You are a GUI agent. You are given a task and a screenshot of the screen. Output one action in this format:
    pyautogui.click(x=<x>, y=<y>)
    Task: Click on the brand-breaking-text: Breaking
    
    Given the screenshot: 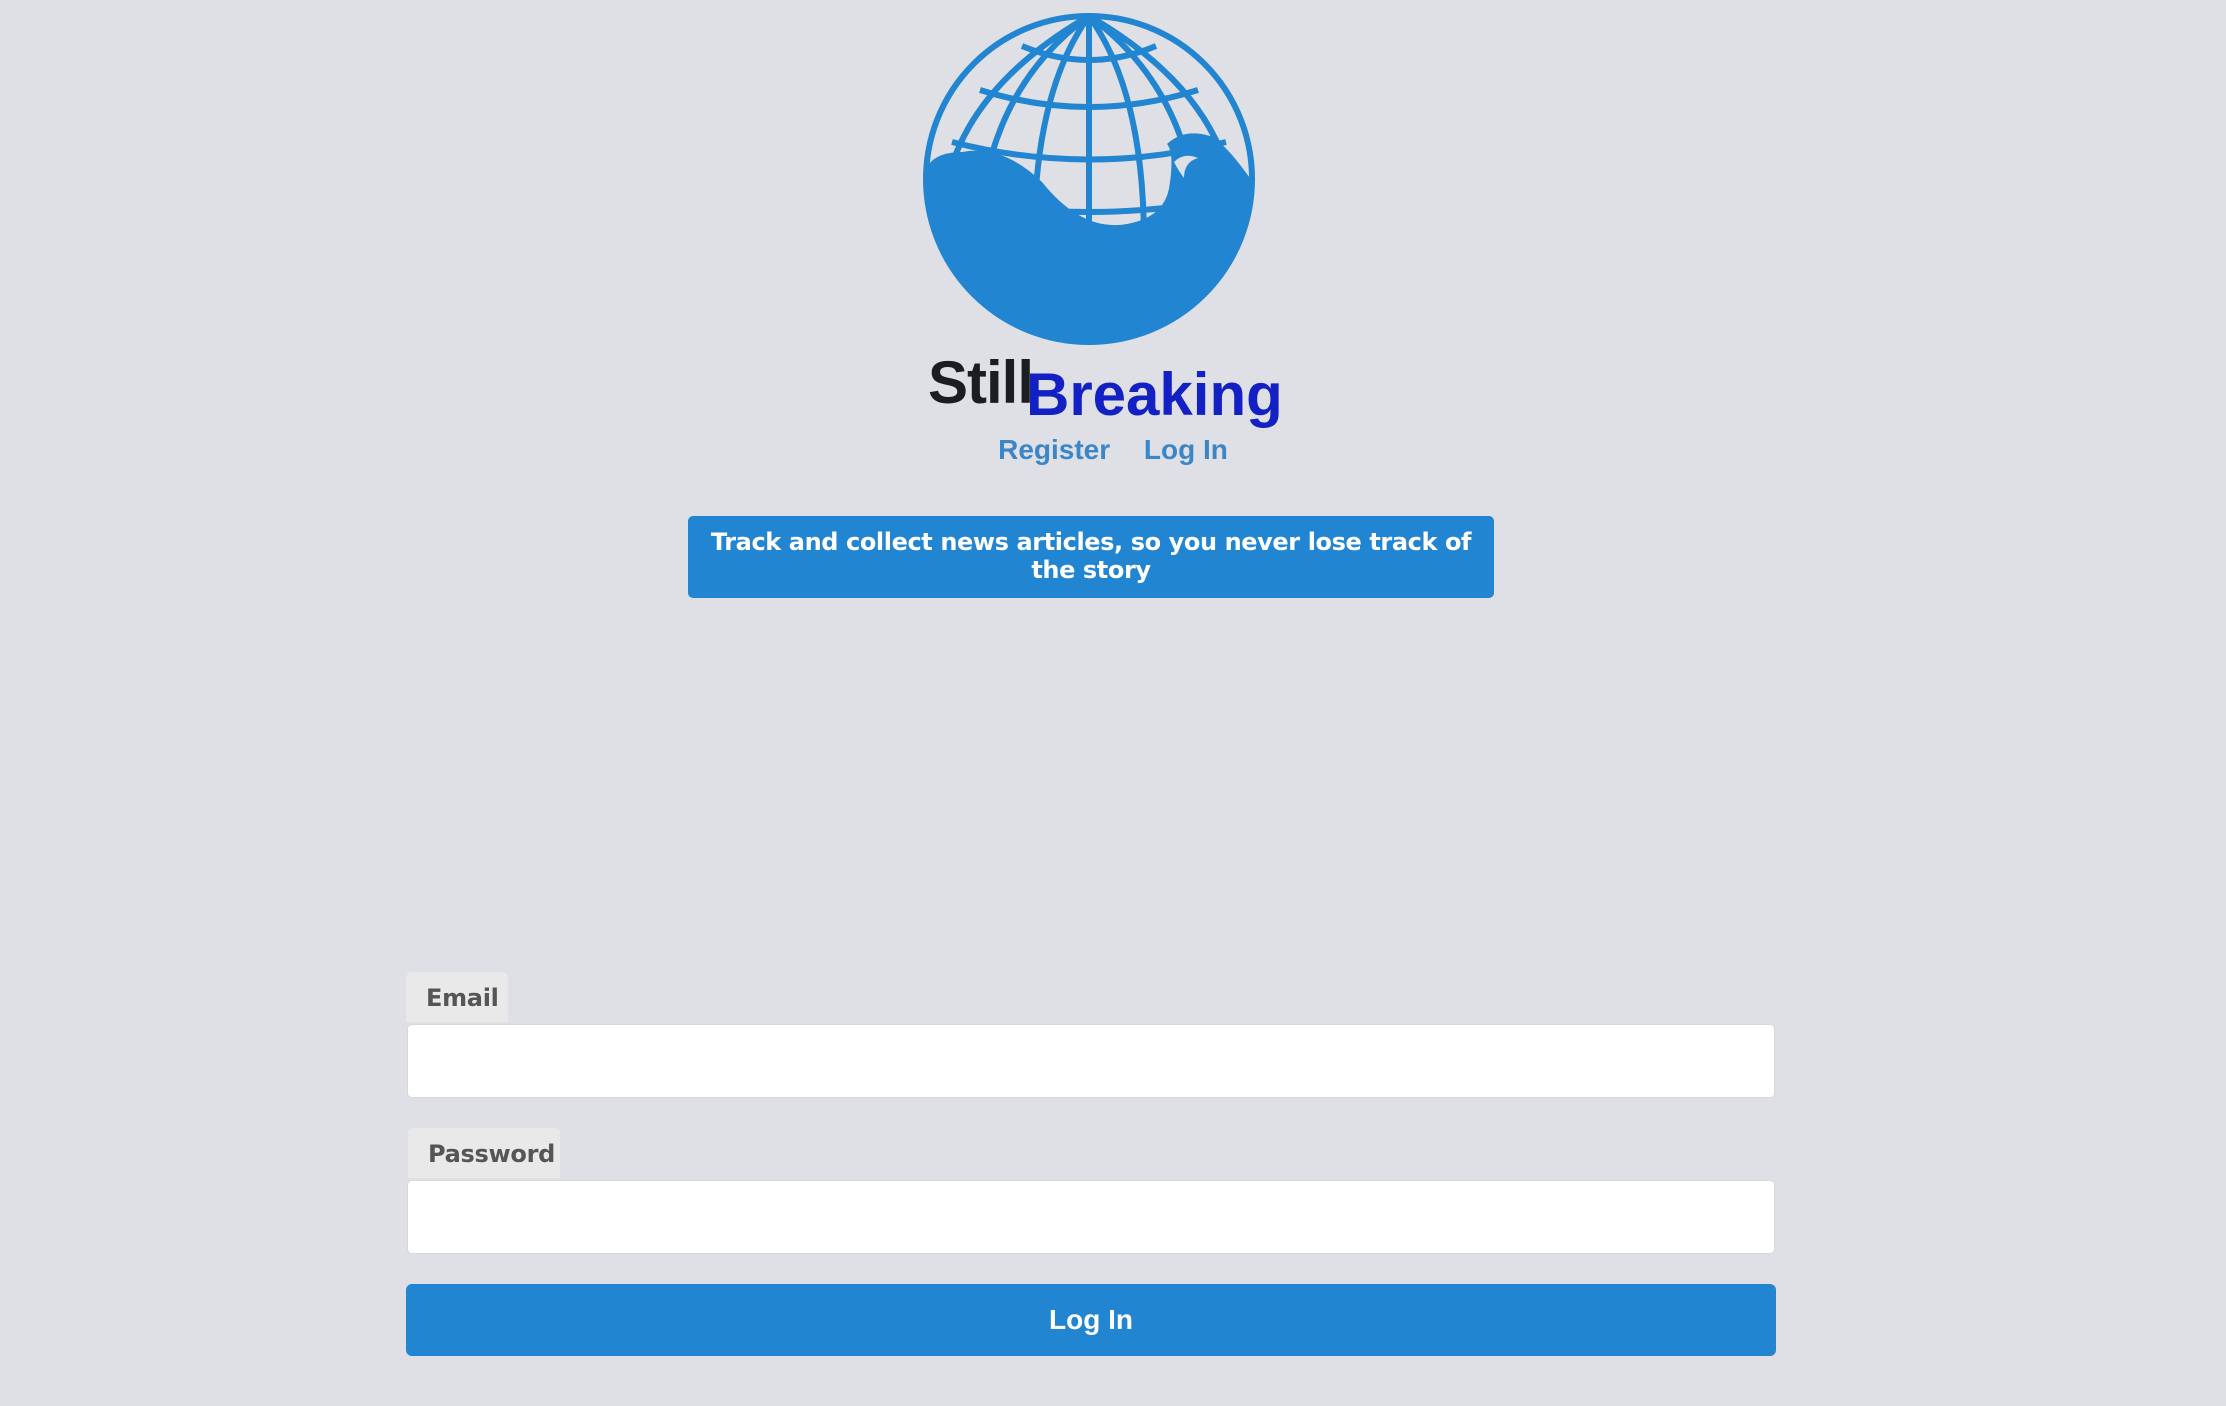 What is the action you would take?
    pyautogui.click(x=1154, y=394)
    